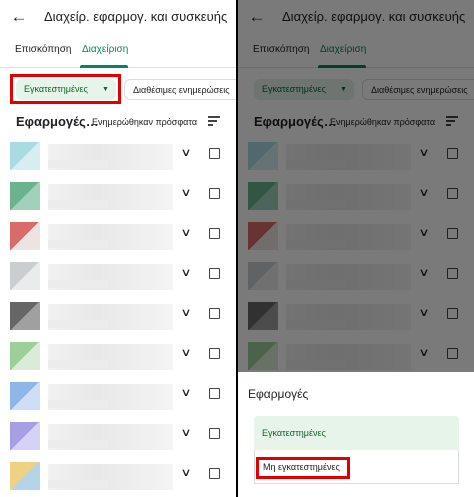 Image resolution: width=474 pixels, height=497 pixels. I want to click on sort-label: Ενημερώθηκαν πρόσφατα, so click(144, 122).